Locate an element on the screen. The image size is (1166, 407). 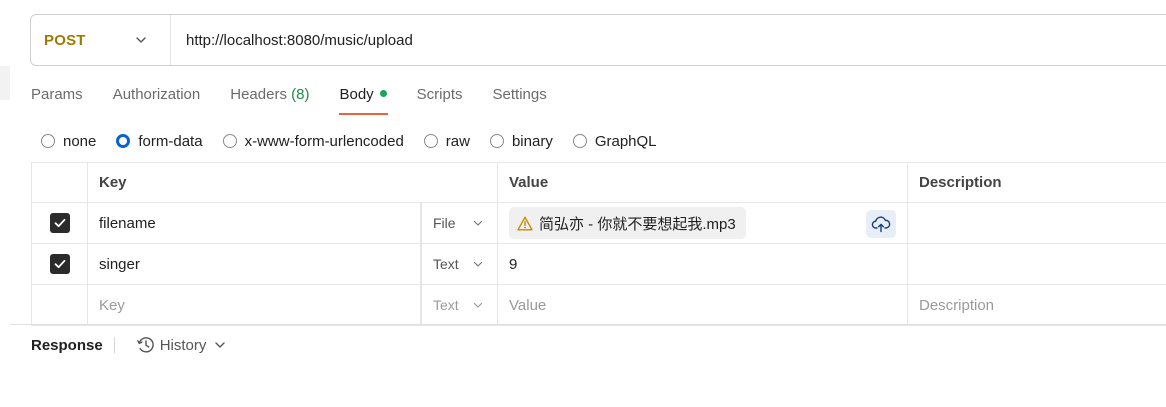
radio-label: binary is located at coordinates (532, 141).